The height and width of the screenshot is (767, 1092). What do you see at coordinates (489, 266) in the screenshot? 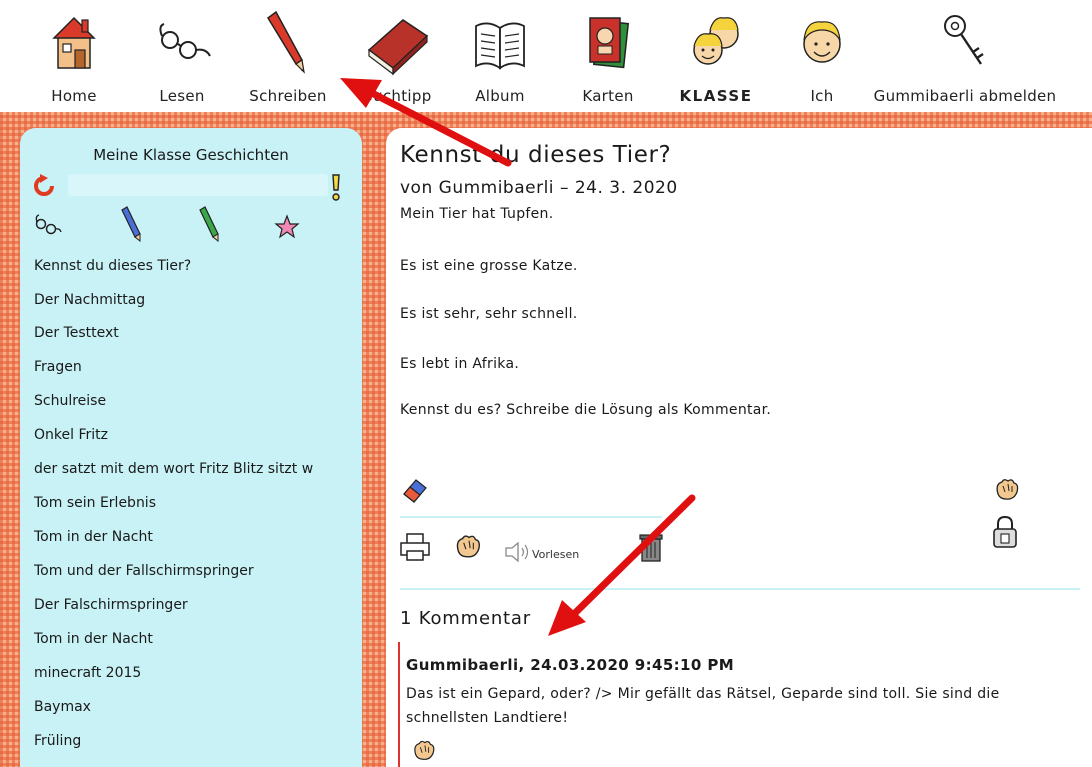
I see `story-line: Es ist eine grosse Katze.` at bounding box center [489, 266].